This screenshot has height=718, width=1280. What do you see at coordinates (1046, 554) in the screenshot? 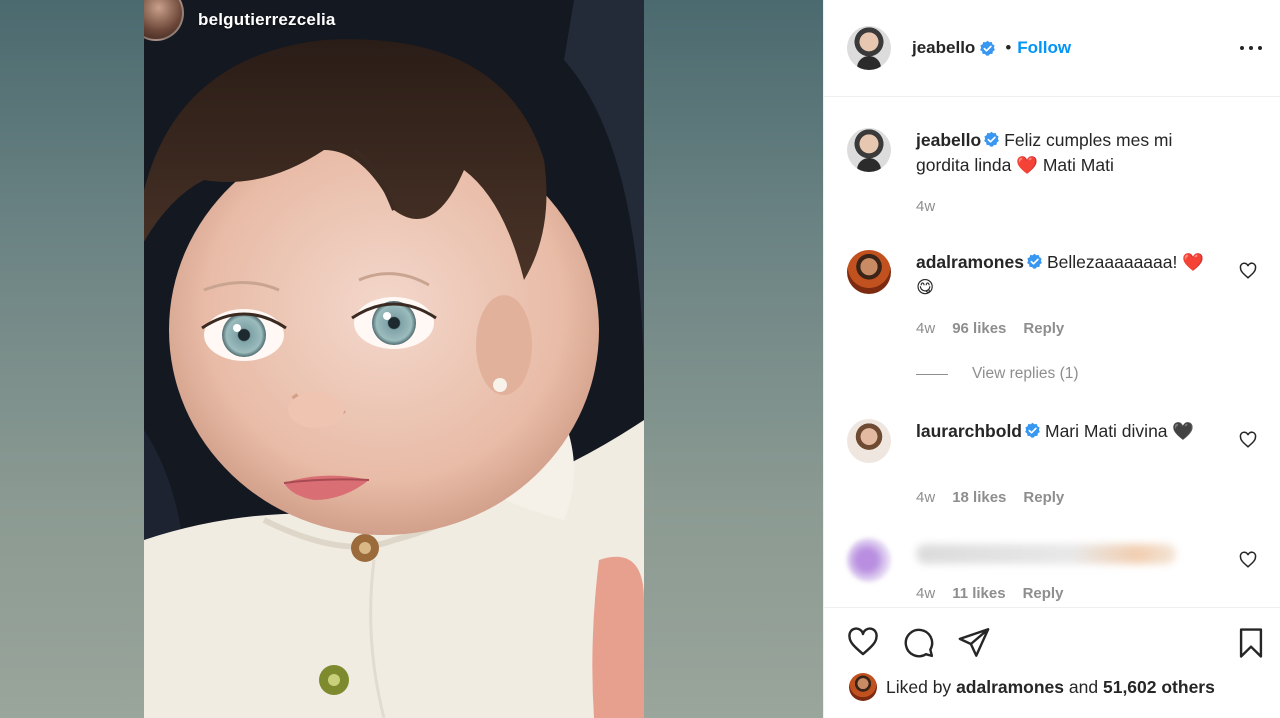
I see `blurred-comment-text` at bounding box center [1046, 554].